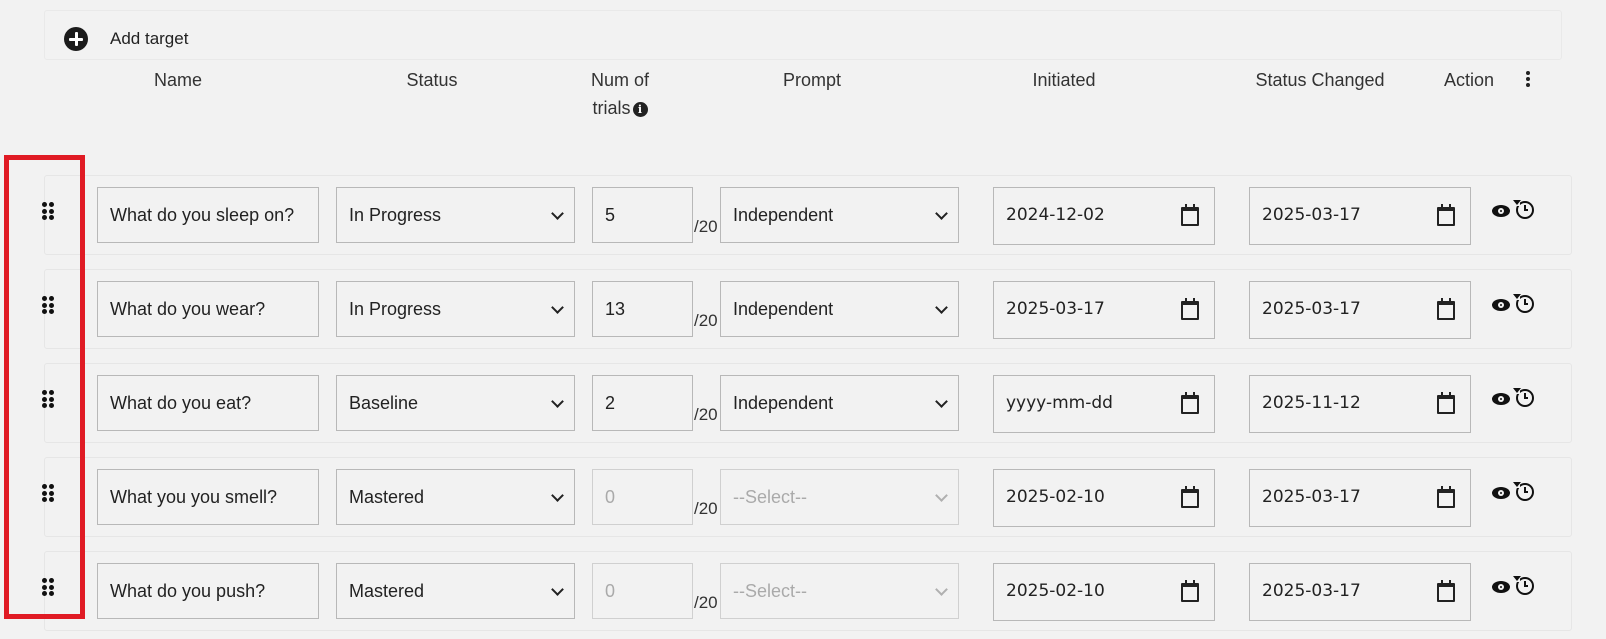 The height and width of the screenshot is (639, 1606). What do you see at coordinates (76, 39) in the screenshot?
I see `plus-circle-icon` at bounding box center [76, 39].